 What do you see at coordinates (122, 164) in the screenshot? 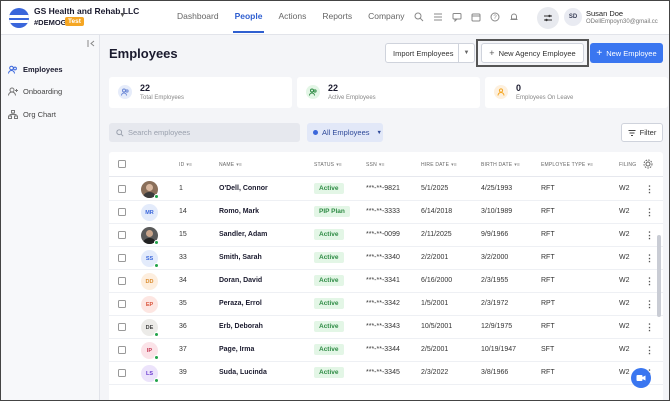
I see `select-all-checkbox` at bounding box center [122, 164].